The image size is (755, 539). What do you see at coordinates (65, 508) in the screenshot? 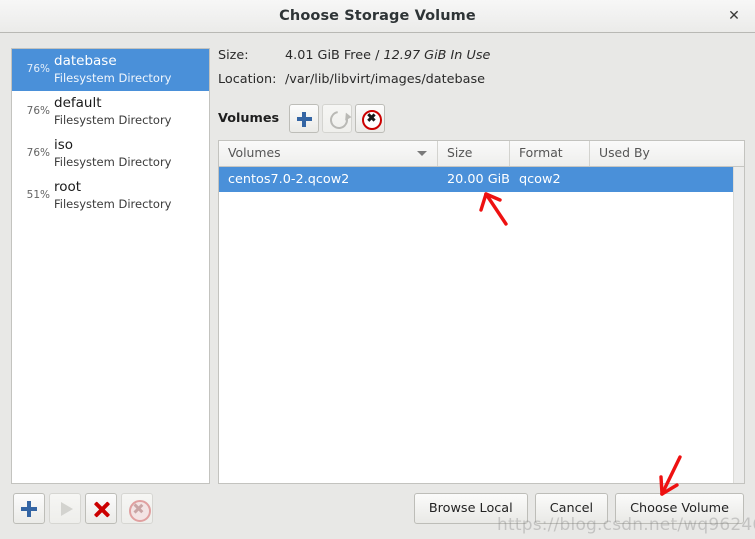
I see `start-pool-button` at bounding box center [65, 508].